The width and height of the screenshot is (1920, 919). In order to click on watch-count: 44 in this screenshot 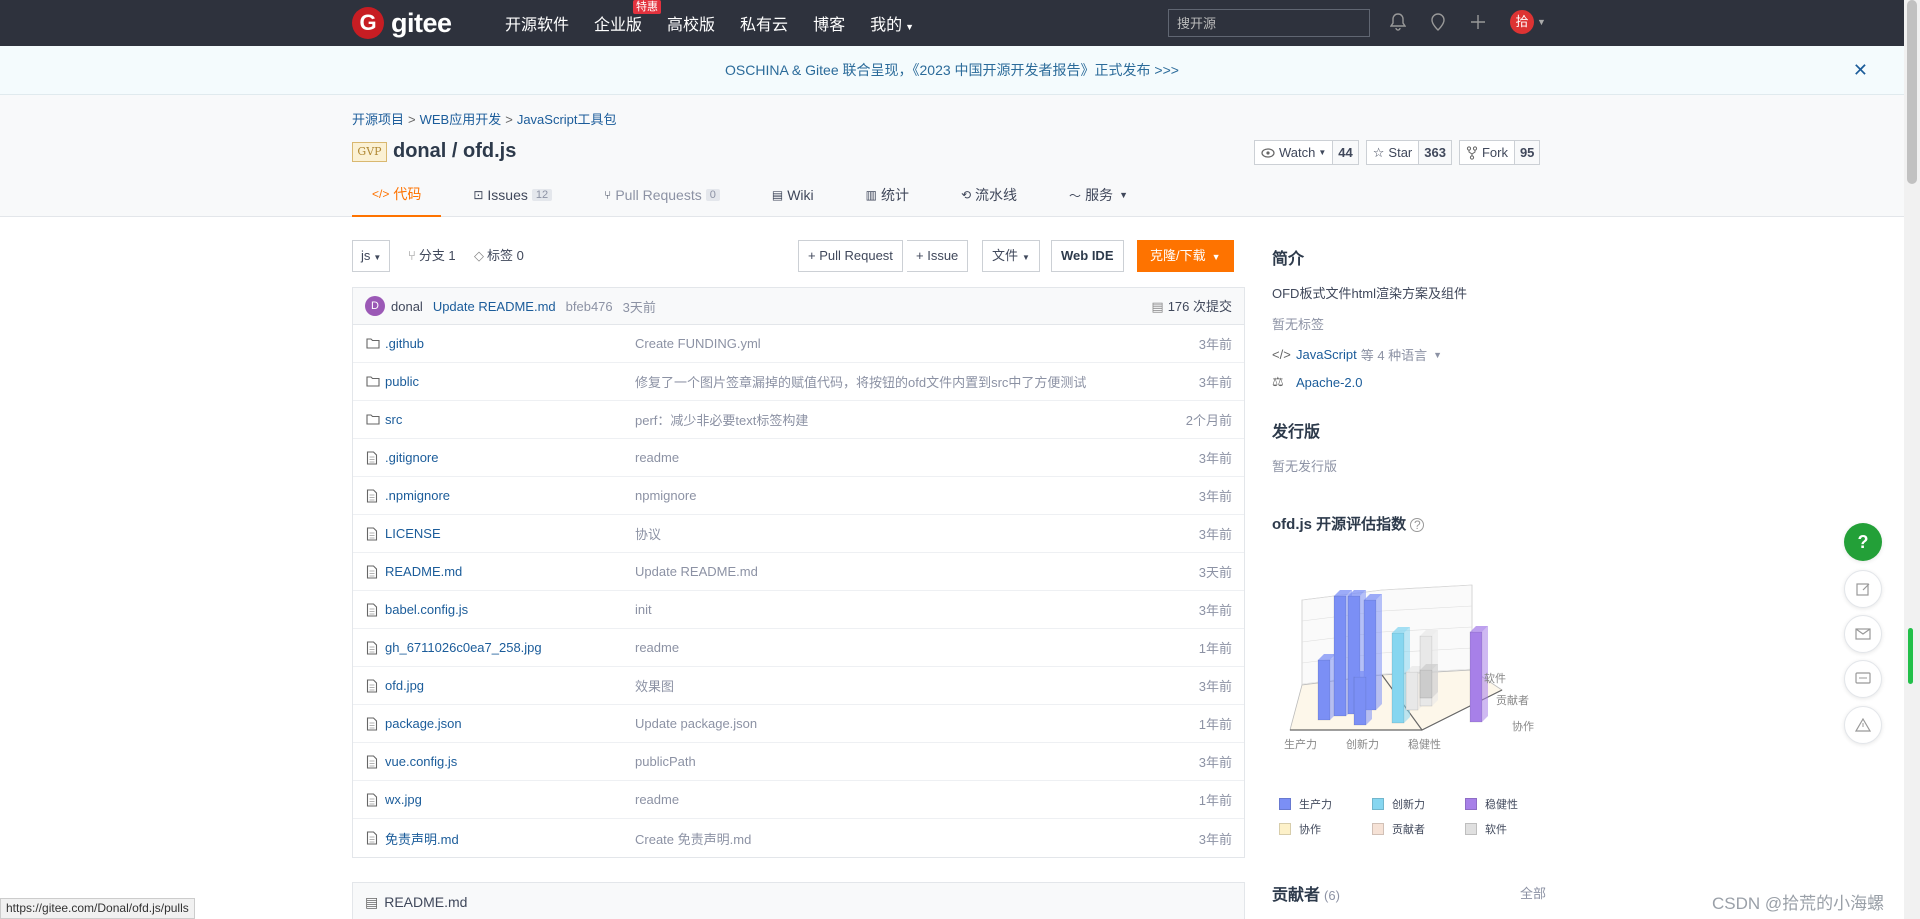, I will do `click(1345, 152)`.